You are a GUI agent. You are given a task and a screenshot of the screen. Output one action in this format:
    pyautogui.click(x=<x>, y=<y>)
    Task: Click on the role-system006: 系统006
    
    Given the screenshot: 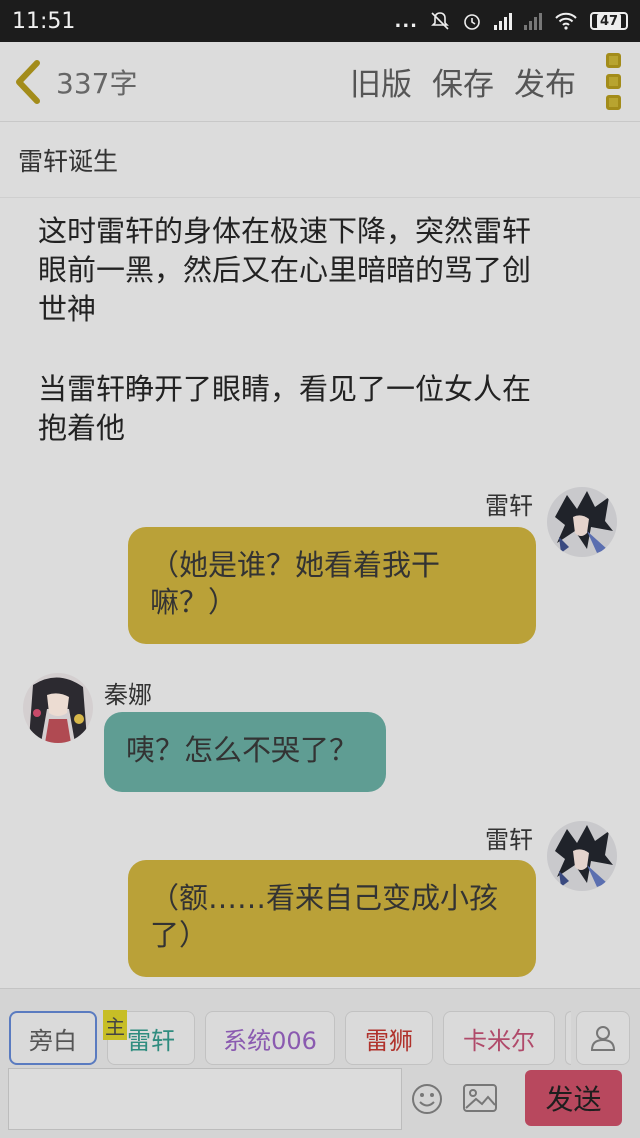 What is the action you would take?
    pyautogui.click(x=270, y=1038)
    